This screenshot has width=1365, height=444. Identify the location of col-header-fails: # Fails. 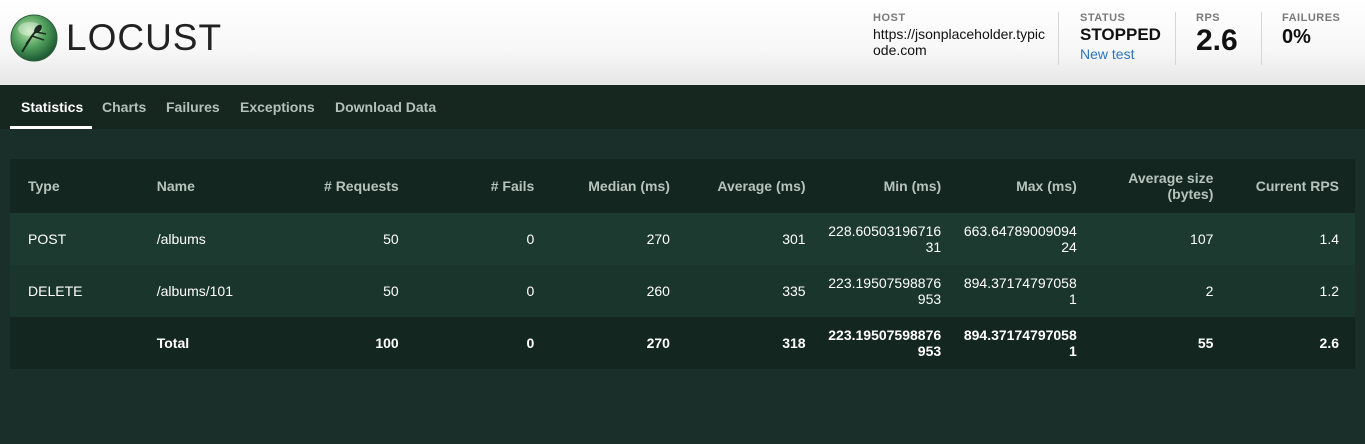
(477, 186).